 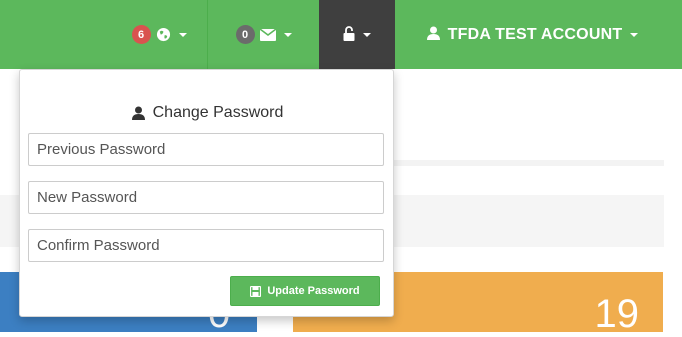 I want to click on account-menu: TFDA TEST ACCOUNT, so click(x=532, y=34).